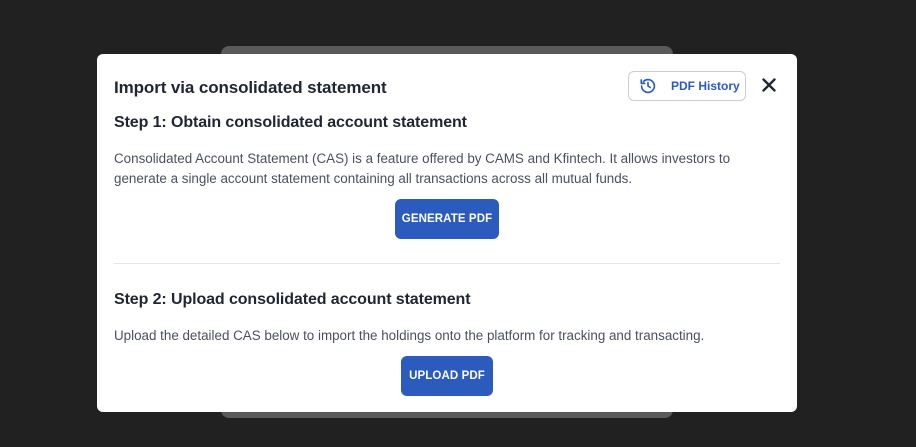 Image resolution: width=916 pixels, height=447 pixels. I want to click on upload-pdf-button: UPLOAD PDF, so click(447, 376).